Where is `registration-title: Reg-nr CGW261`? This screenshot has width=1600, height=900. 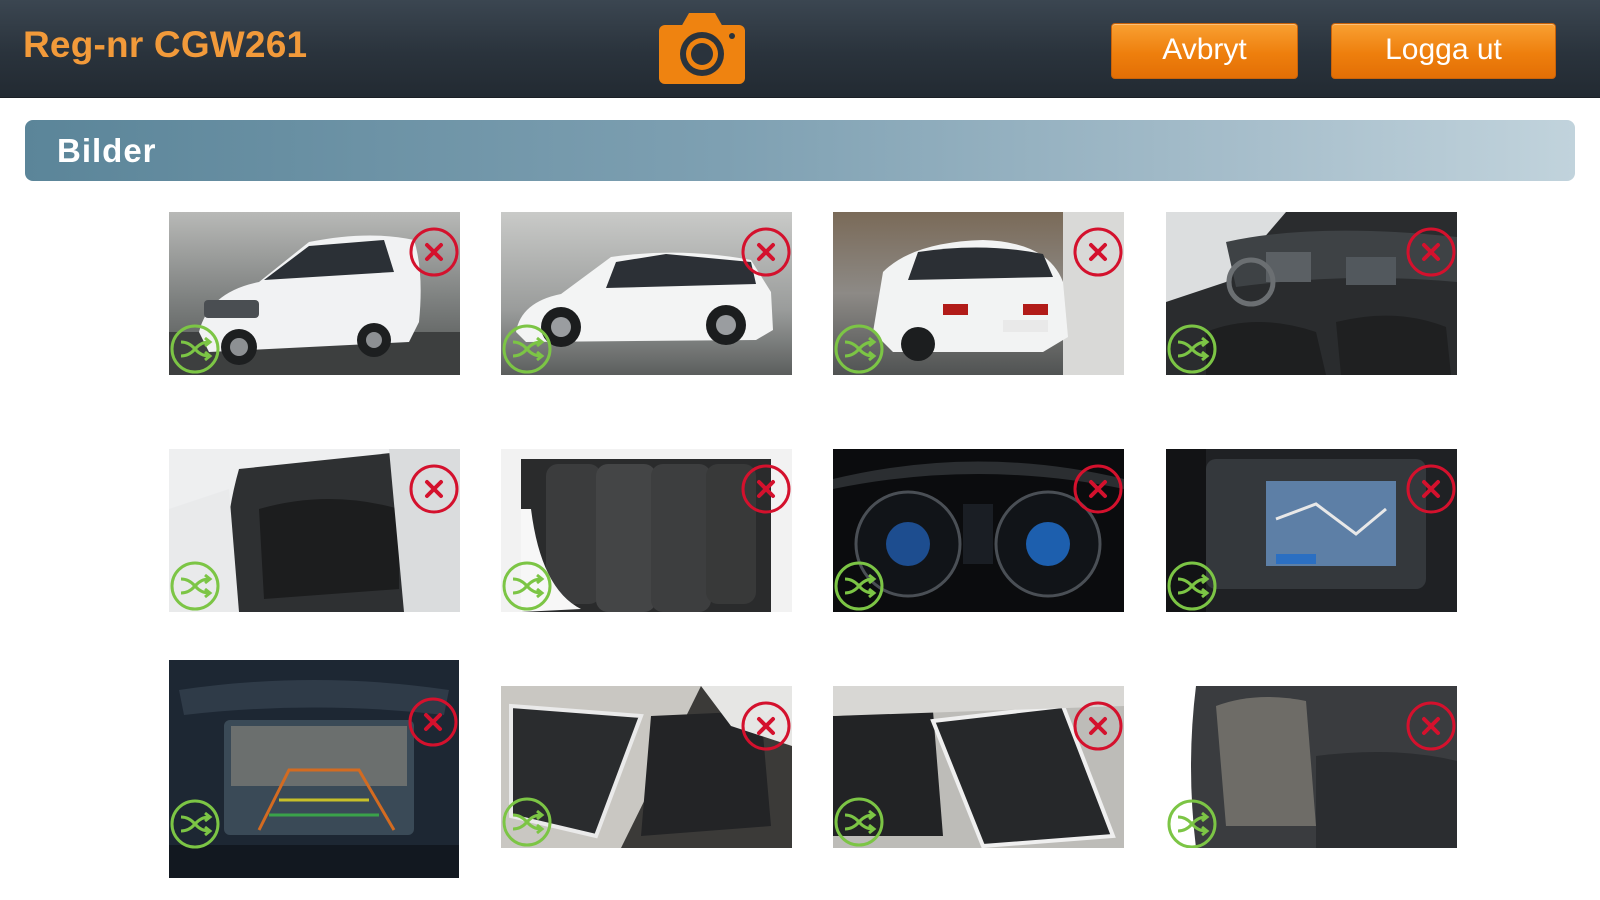
registration-title: Reg-nr CGW261 is located at coordinates (165, 44).